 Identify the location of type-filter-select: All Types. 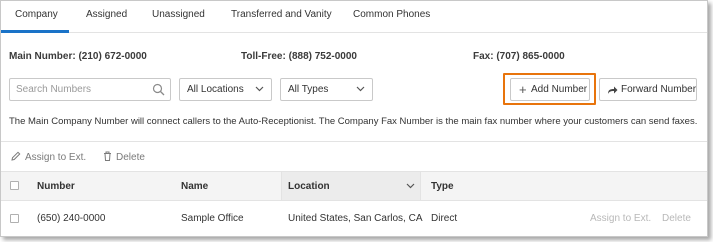
(326, 89).